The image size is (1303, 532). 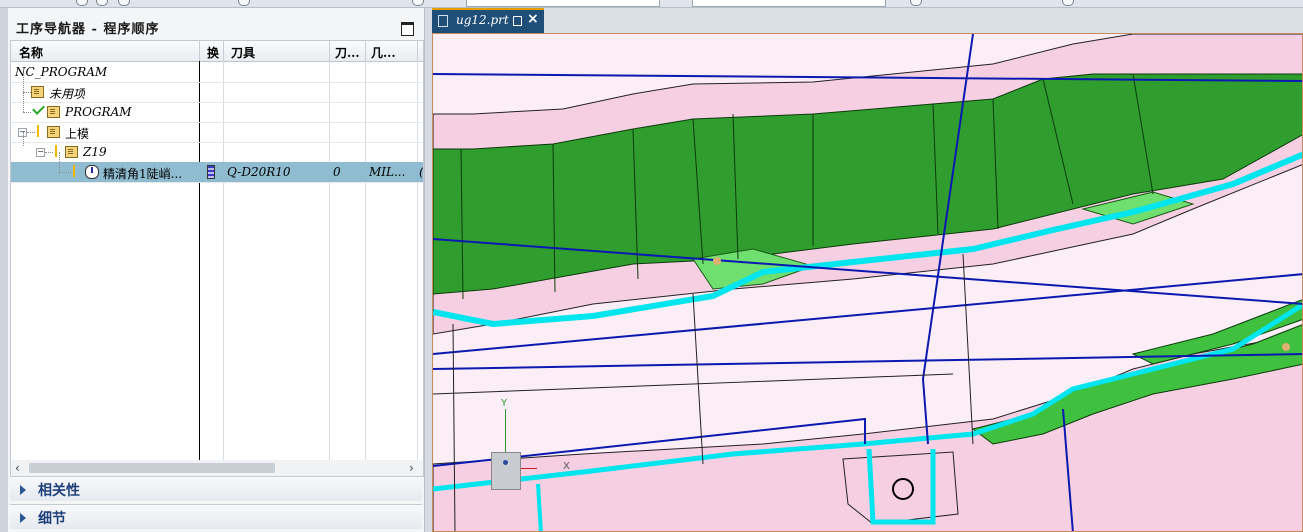 I want to click on tool-change-icon, so click(x=211, y=172).